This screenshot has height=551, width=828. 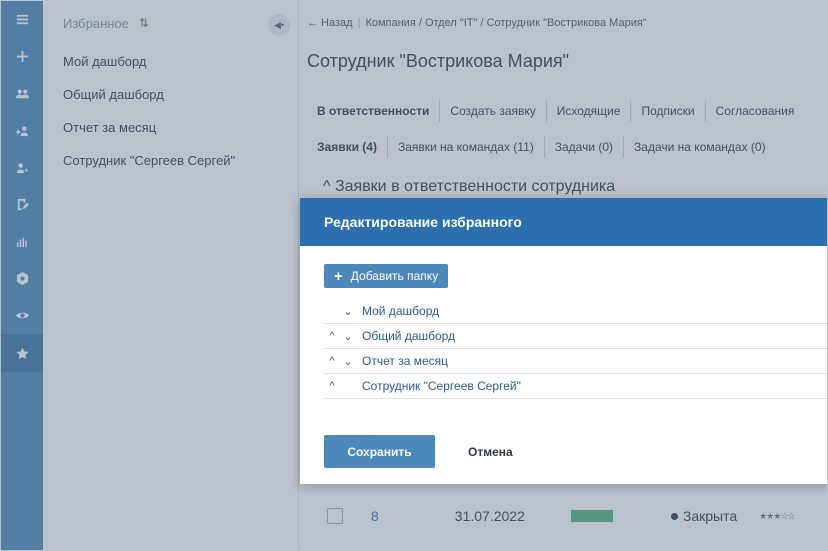 I want to click on add-folder-label: Добавить папку, so click(x=394, y=276).